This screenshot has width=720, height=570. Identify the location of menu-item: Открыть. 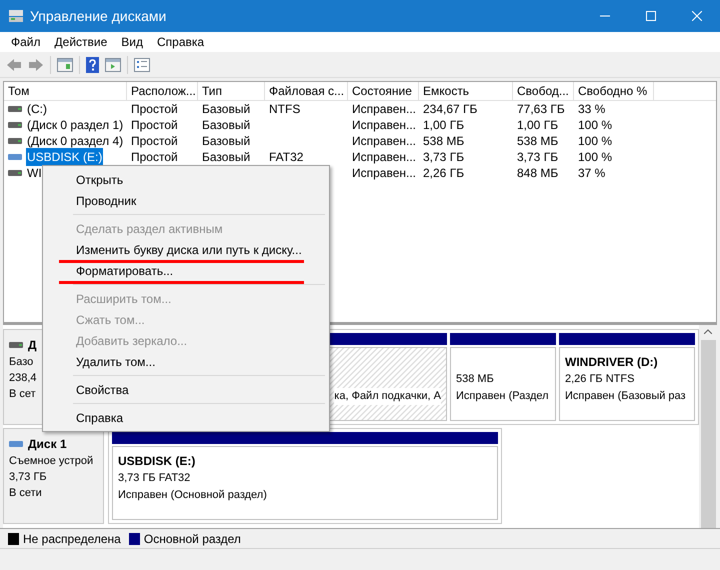
(186, 179).